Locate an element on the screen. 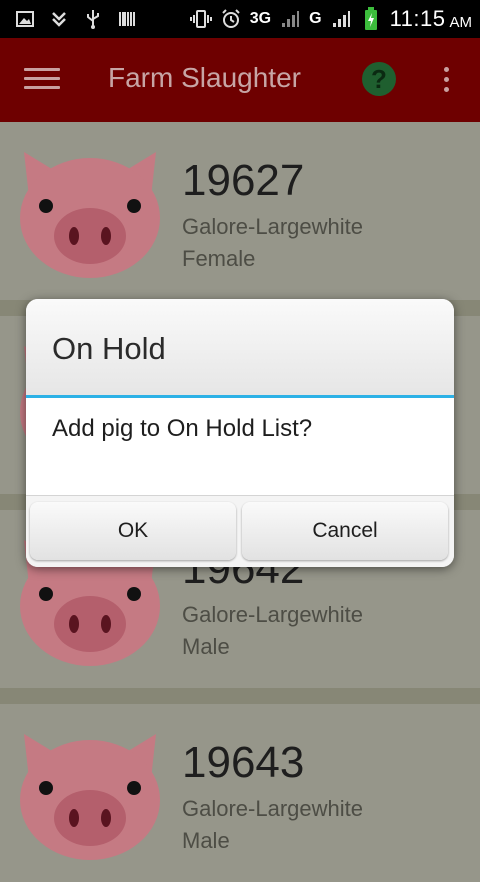  signal-icon is located at coordinates (290, 19).